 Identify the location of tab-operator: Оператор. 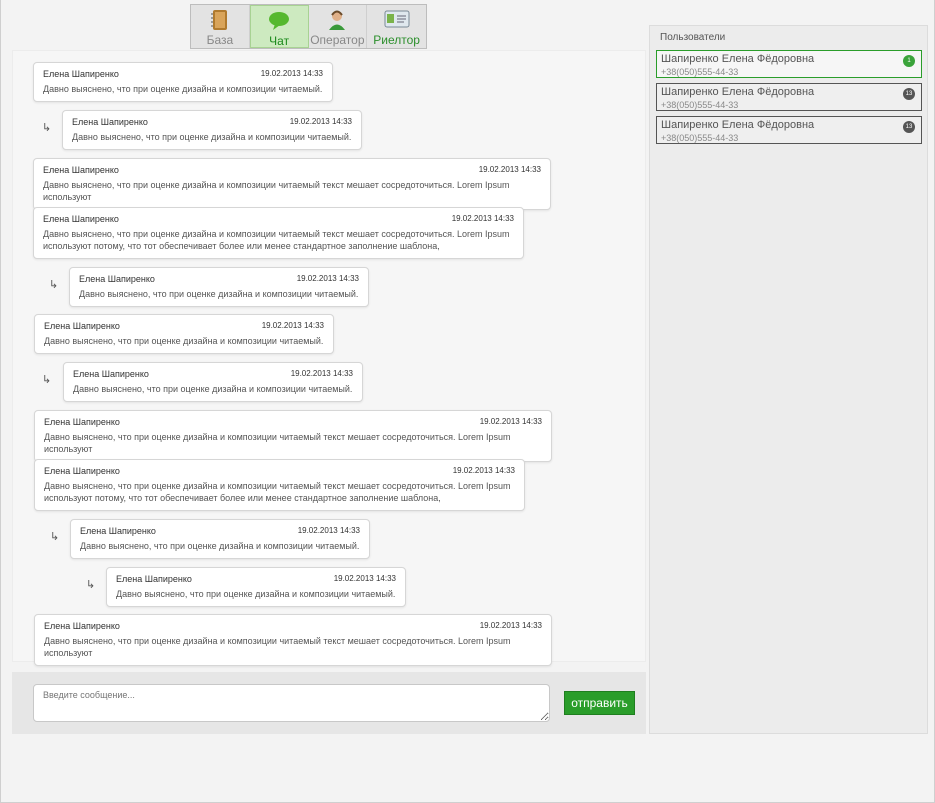
(338, 26).